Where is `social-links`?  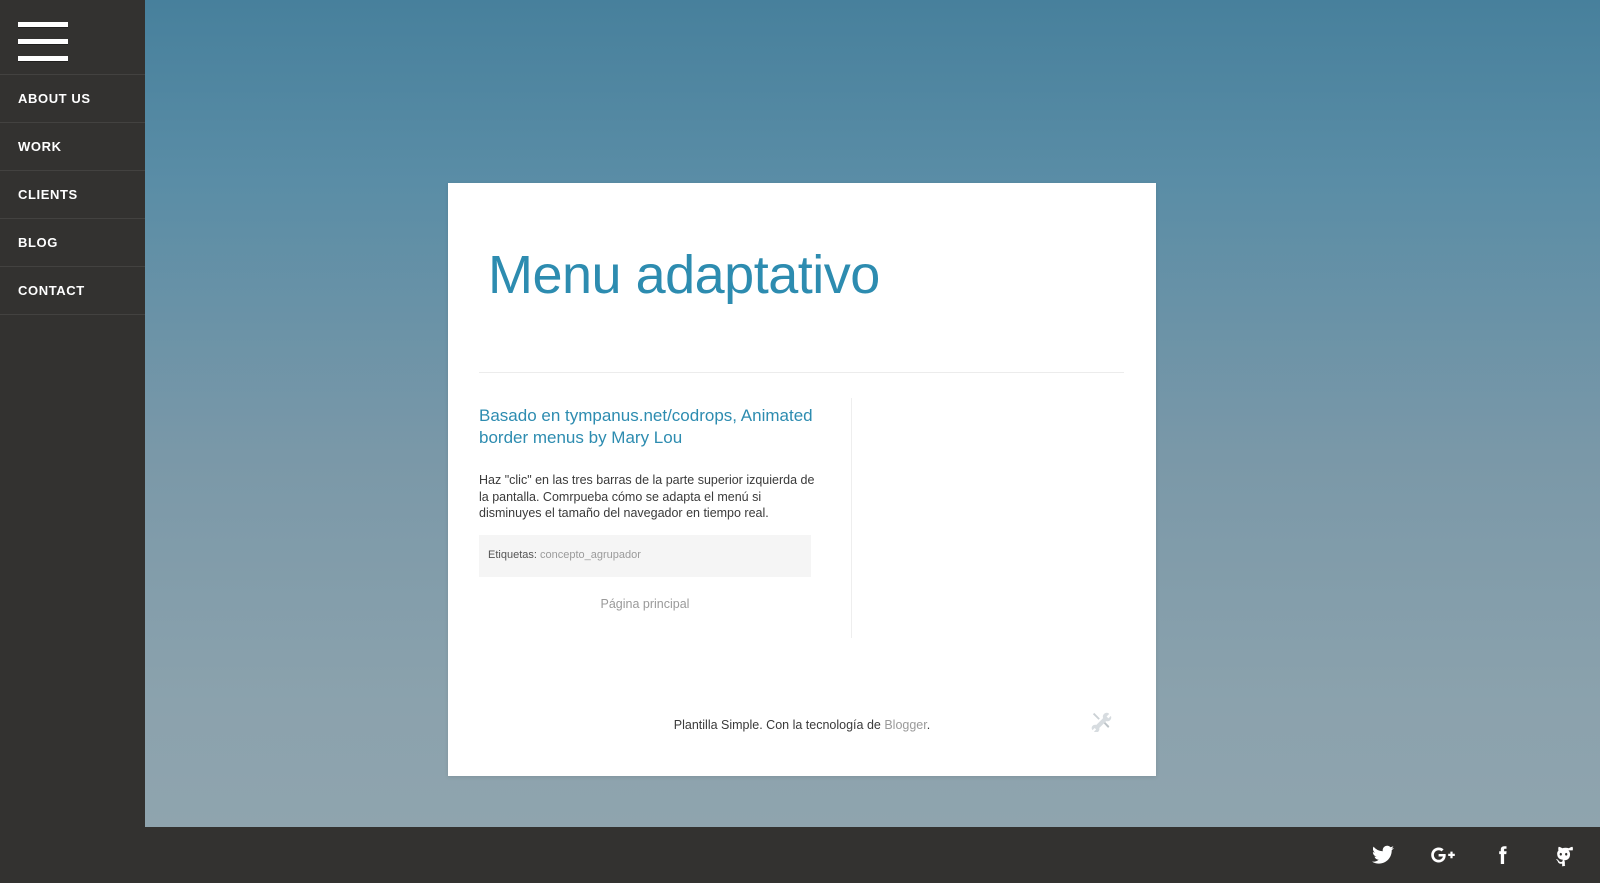 social-links is located at coordinates (1473, 855).